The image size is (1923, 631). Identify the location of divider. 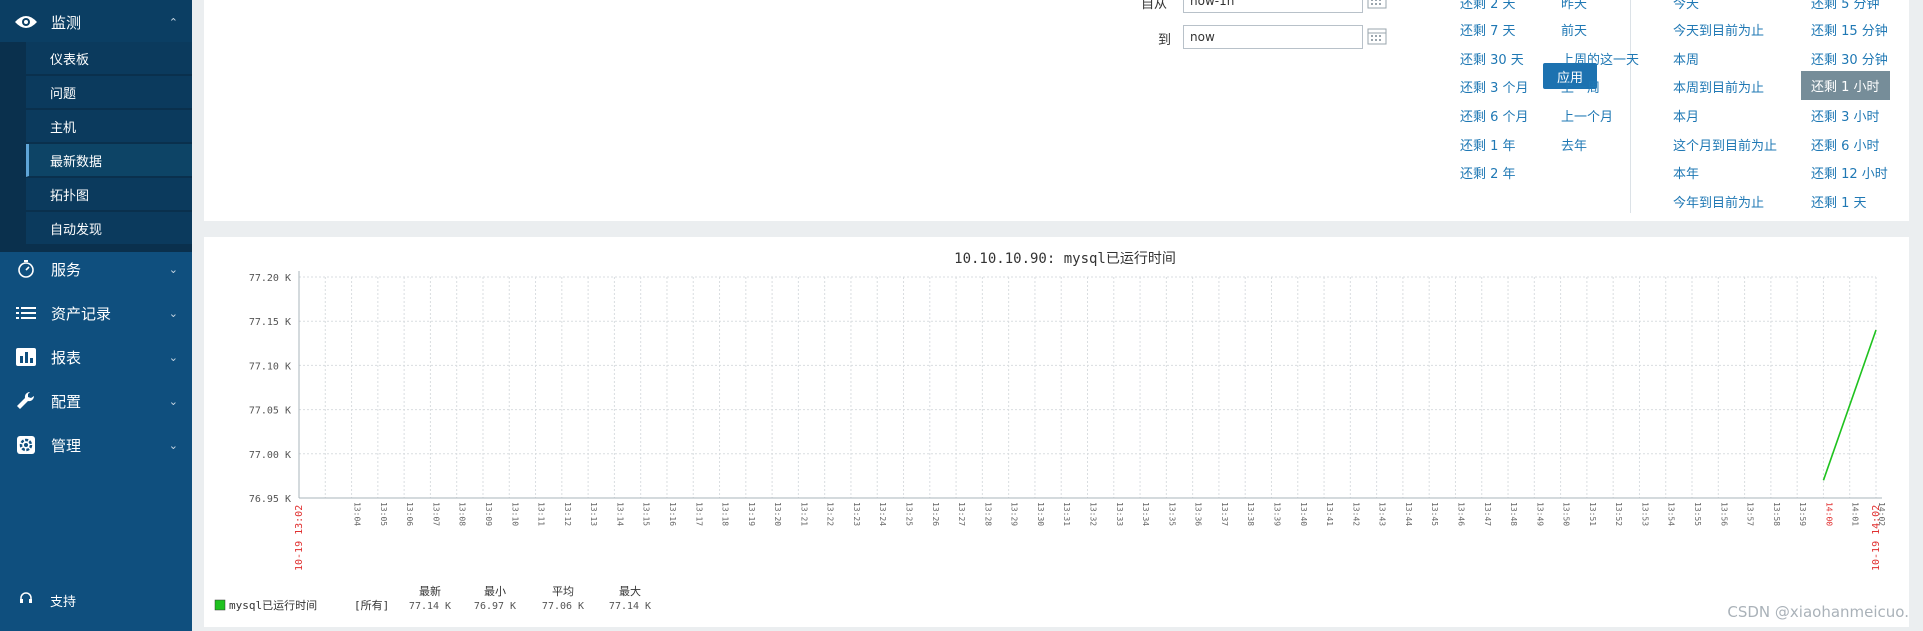
(1630, 106).